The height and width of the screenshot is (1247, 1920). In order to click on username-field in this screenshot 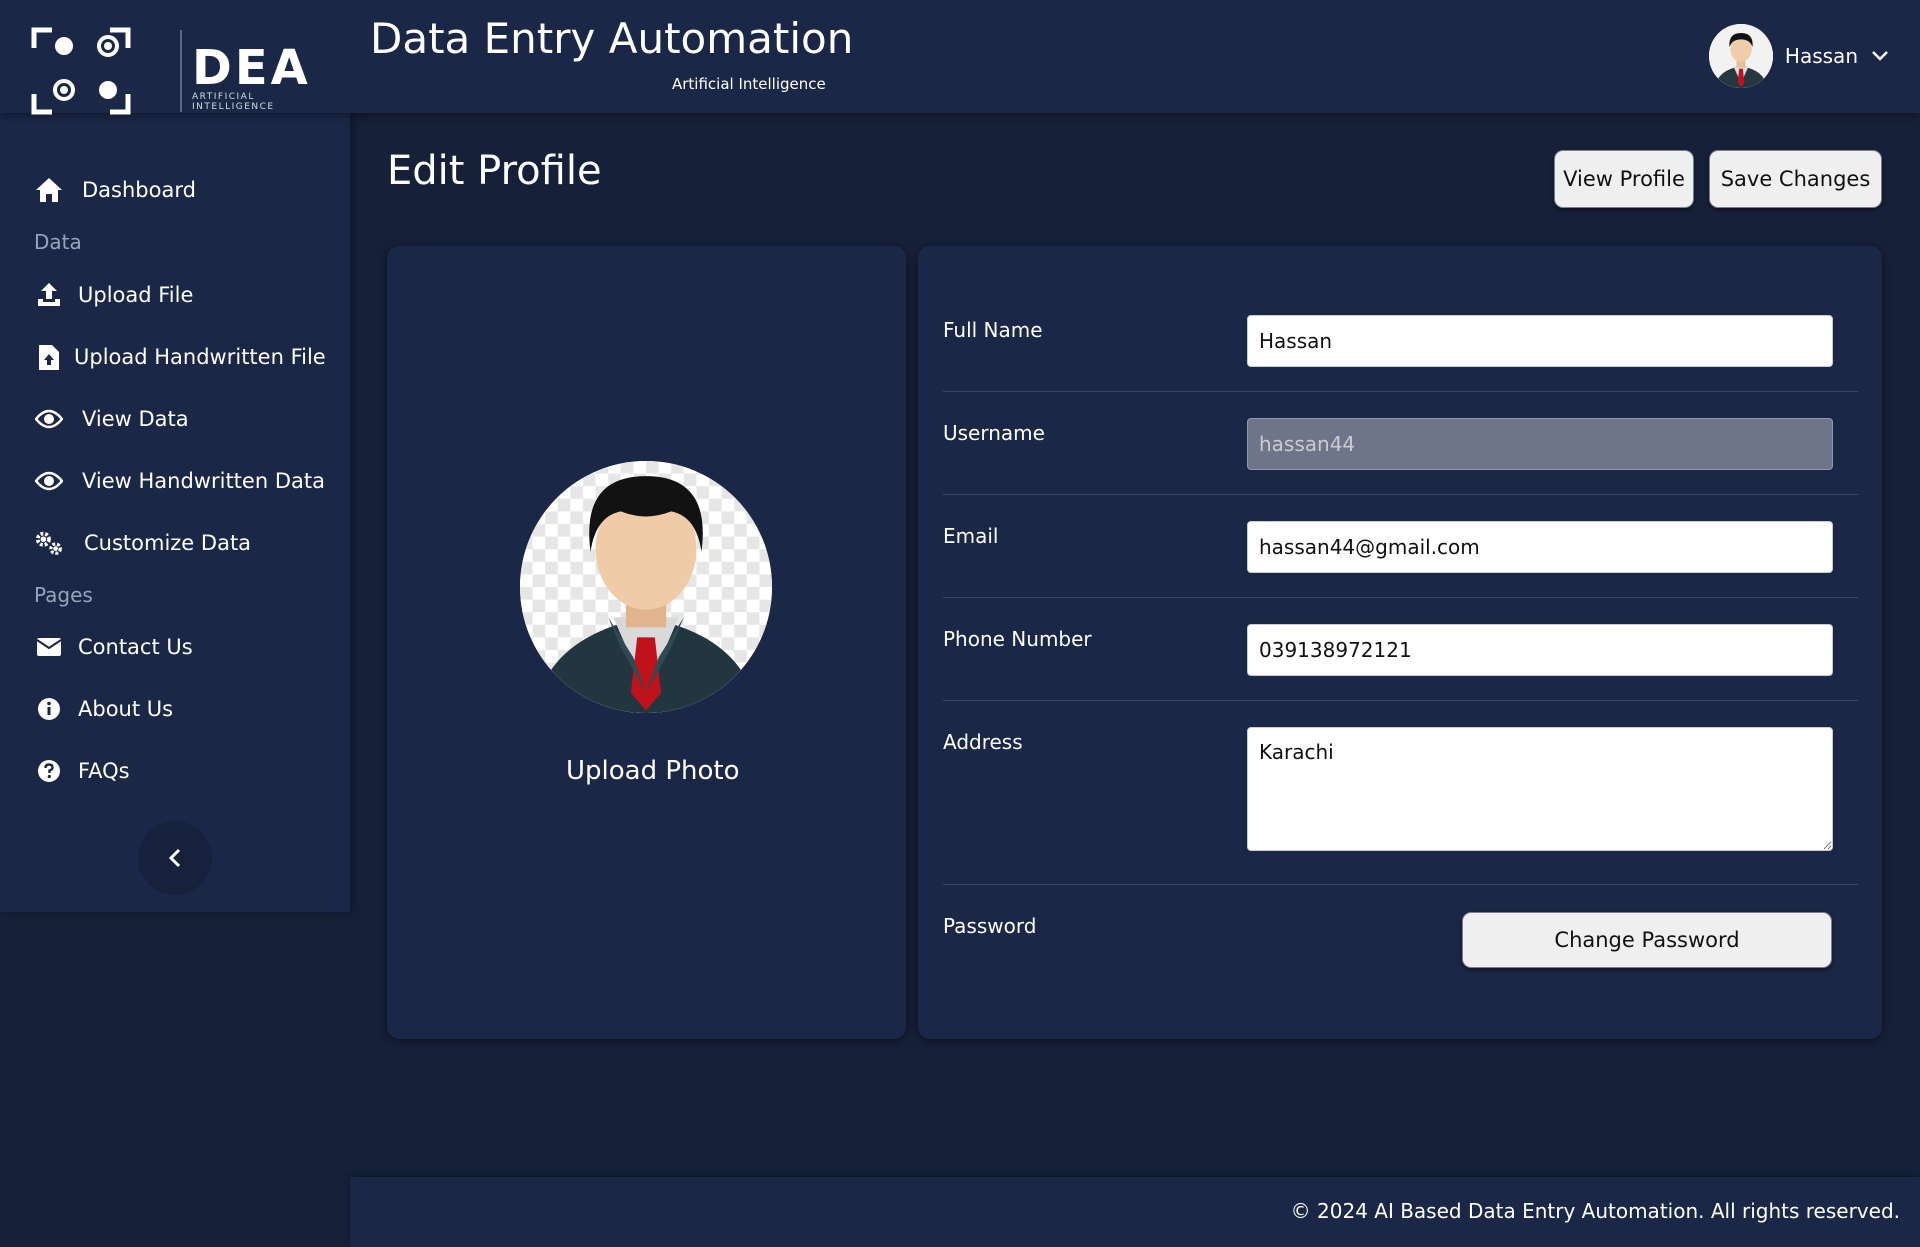, I will do `click(1540, 444)`.